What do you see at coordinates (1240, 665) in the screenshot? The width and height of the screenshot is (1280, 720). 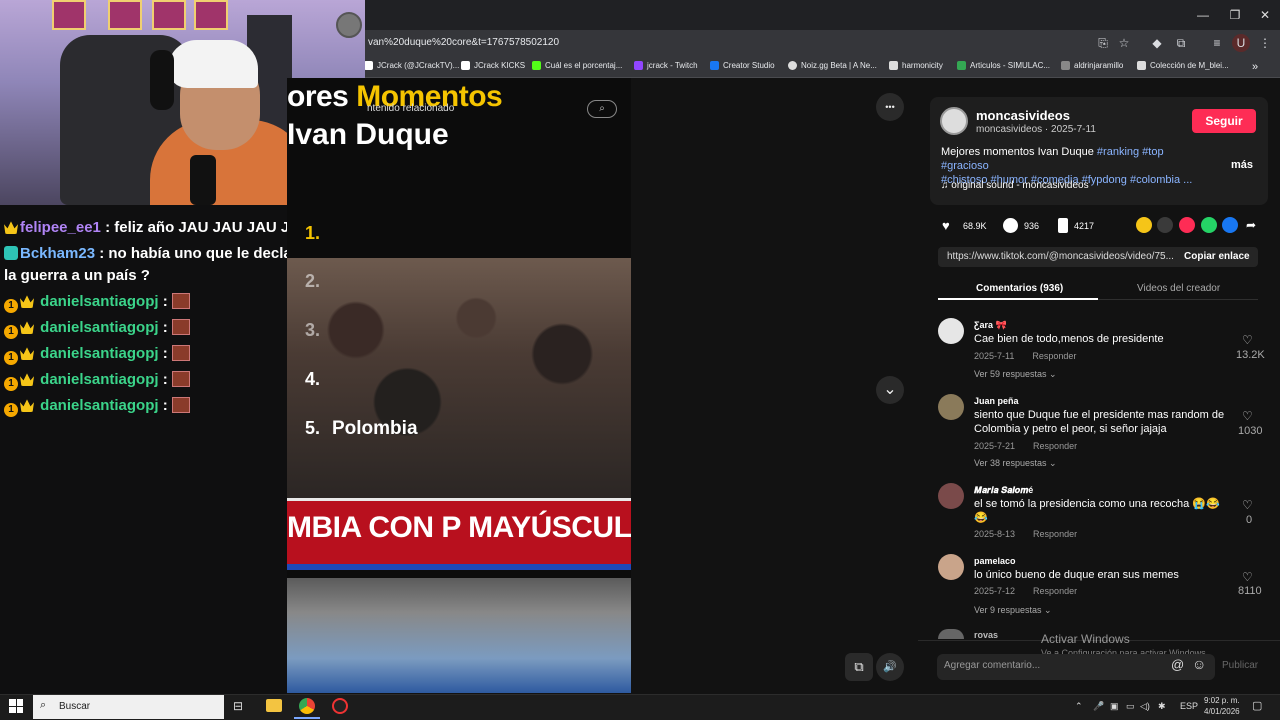 I see `publish-button: Publicar` at bounding box center [1240, 665].